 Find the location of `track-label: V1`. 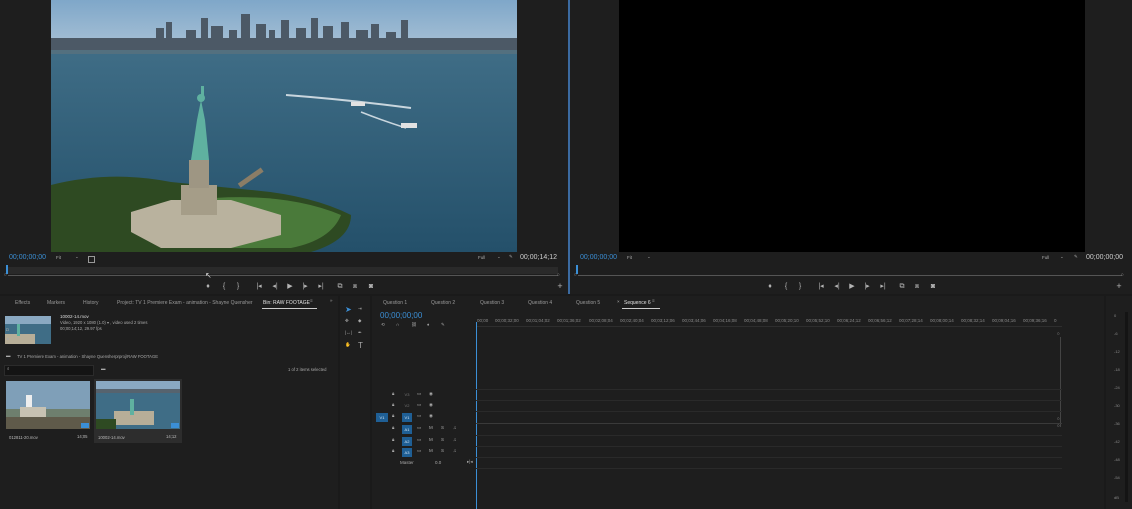

track-label: V1 is located at coordinates (407, 417).